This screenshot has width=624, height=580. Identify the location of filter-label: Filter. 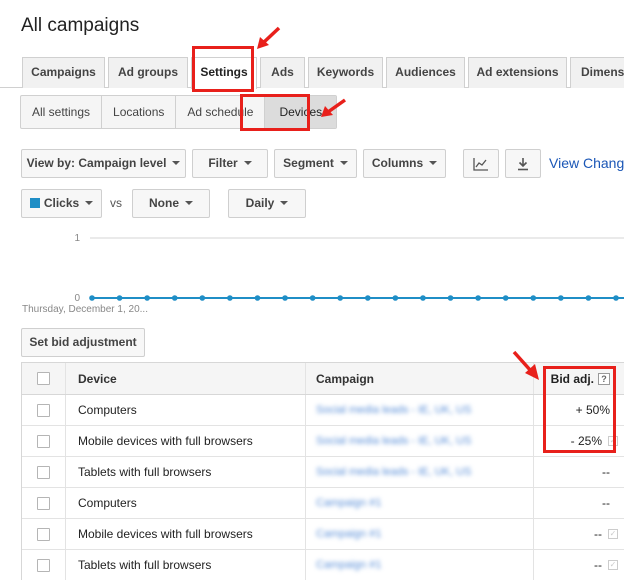
(223, 163).